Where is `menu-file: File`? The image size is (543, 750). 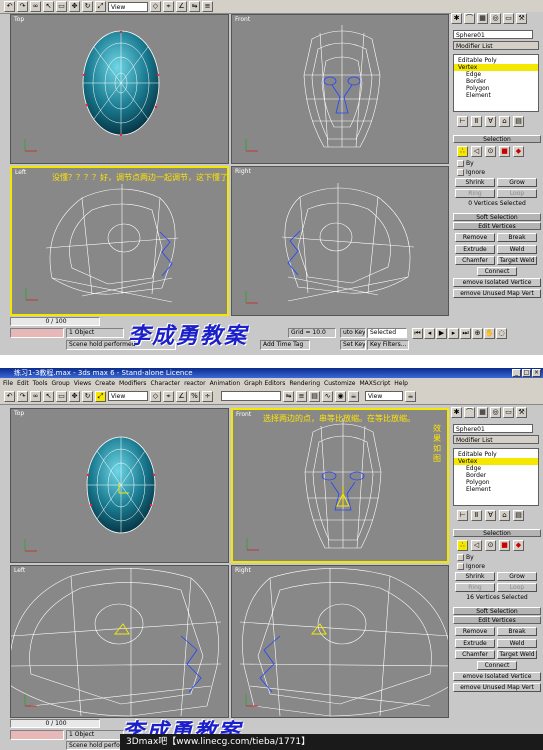 menu-file: File is located at coordinates (8, 383).